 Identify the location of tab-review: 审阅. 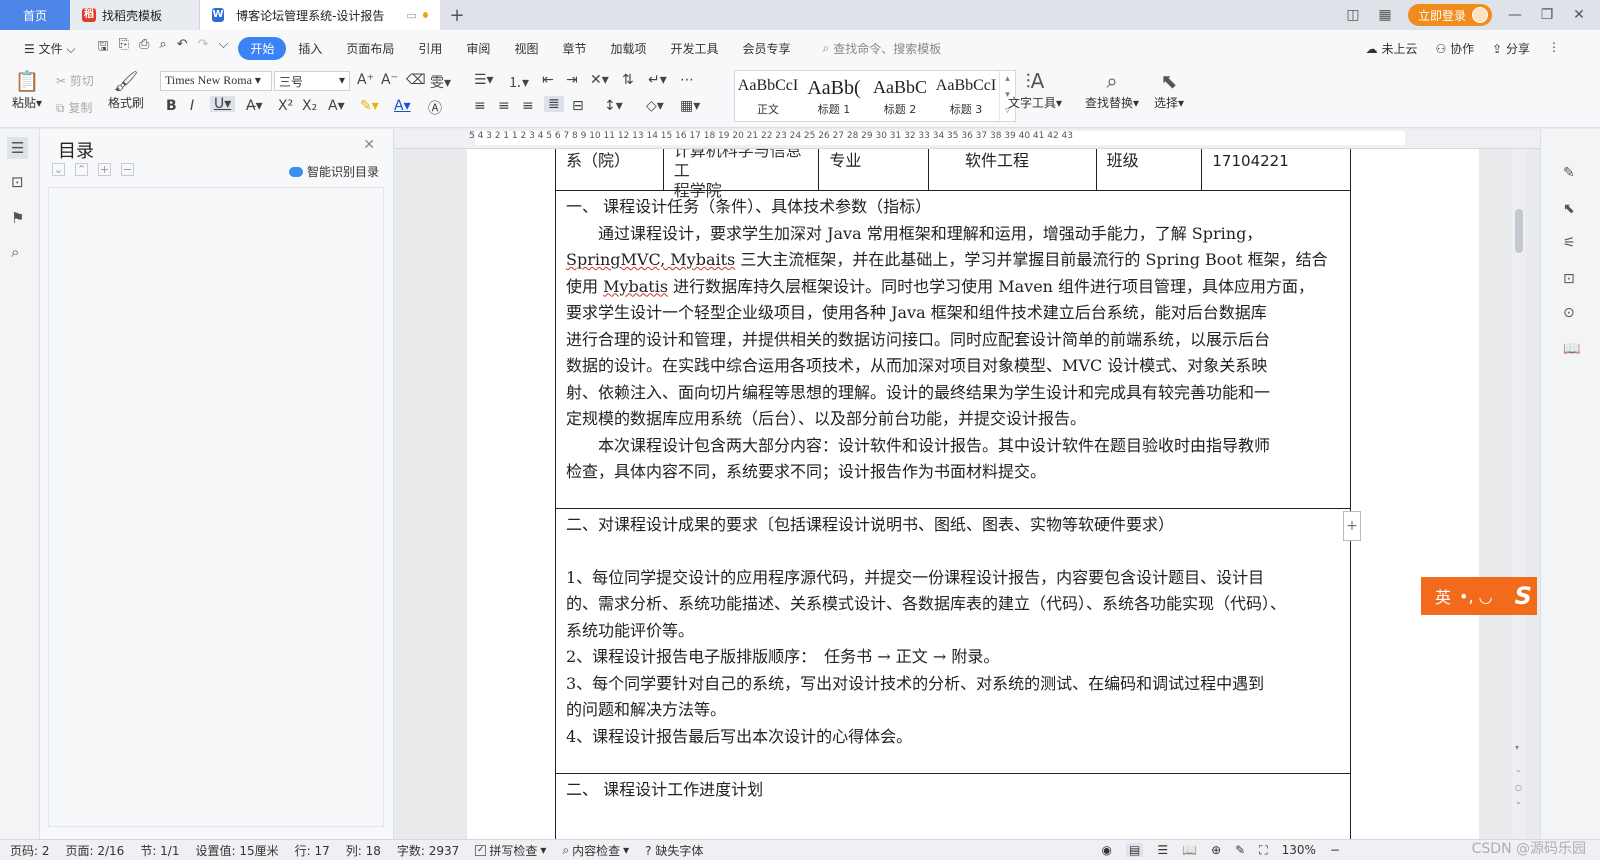
(478, 48).